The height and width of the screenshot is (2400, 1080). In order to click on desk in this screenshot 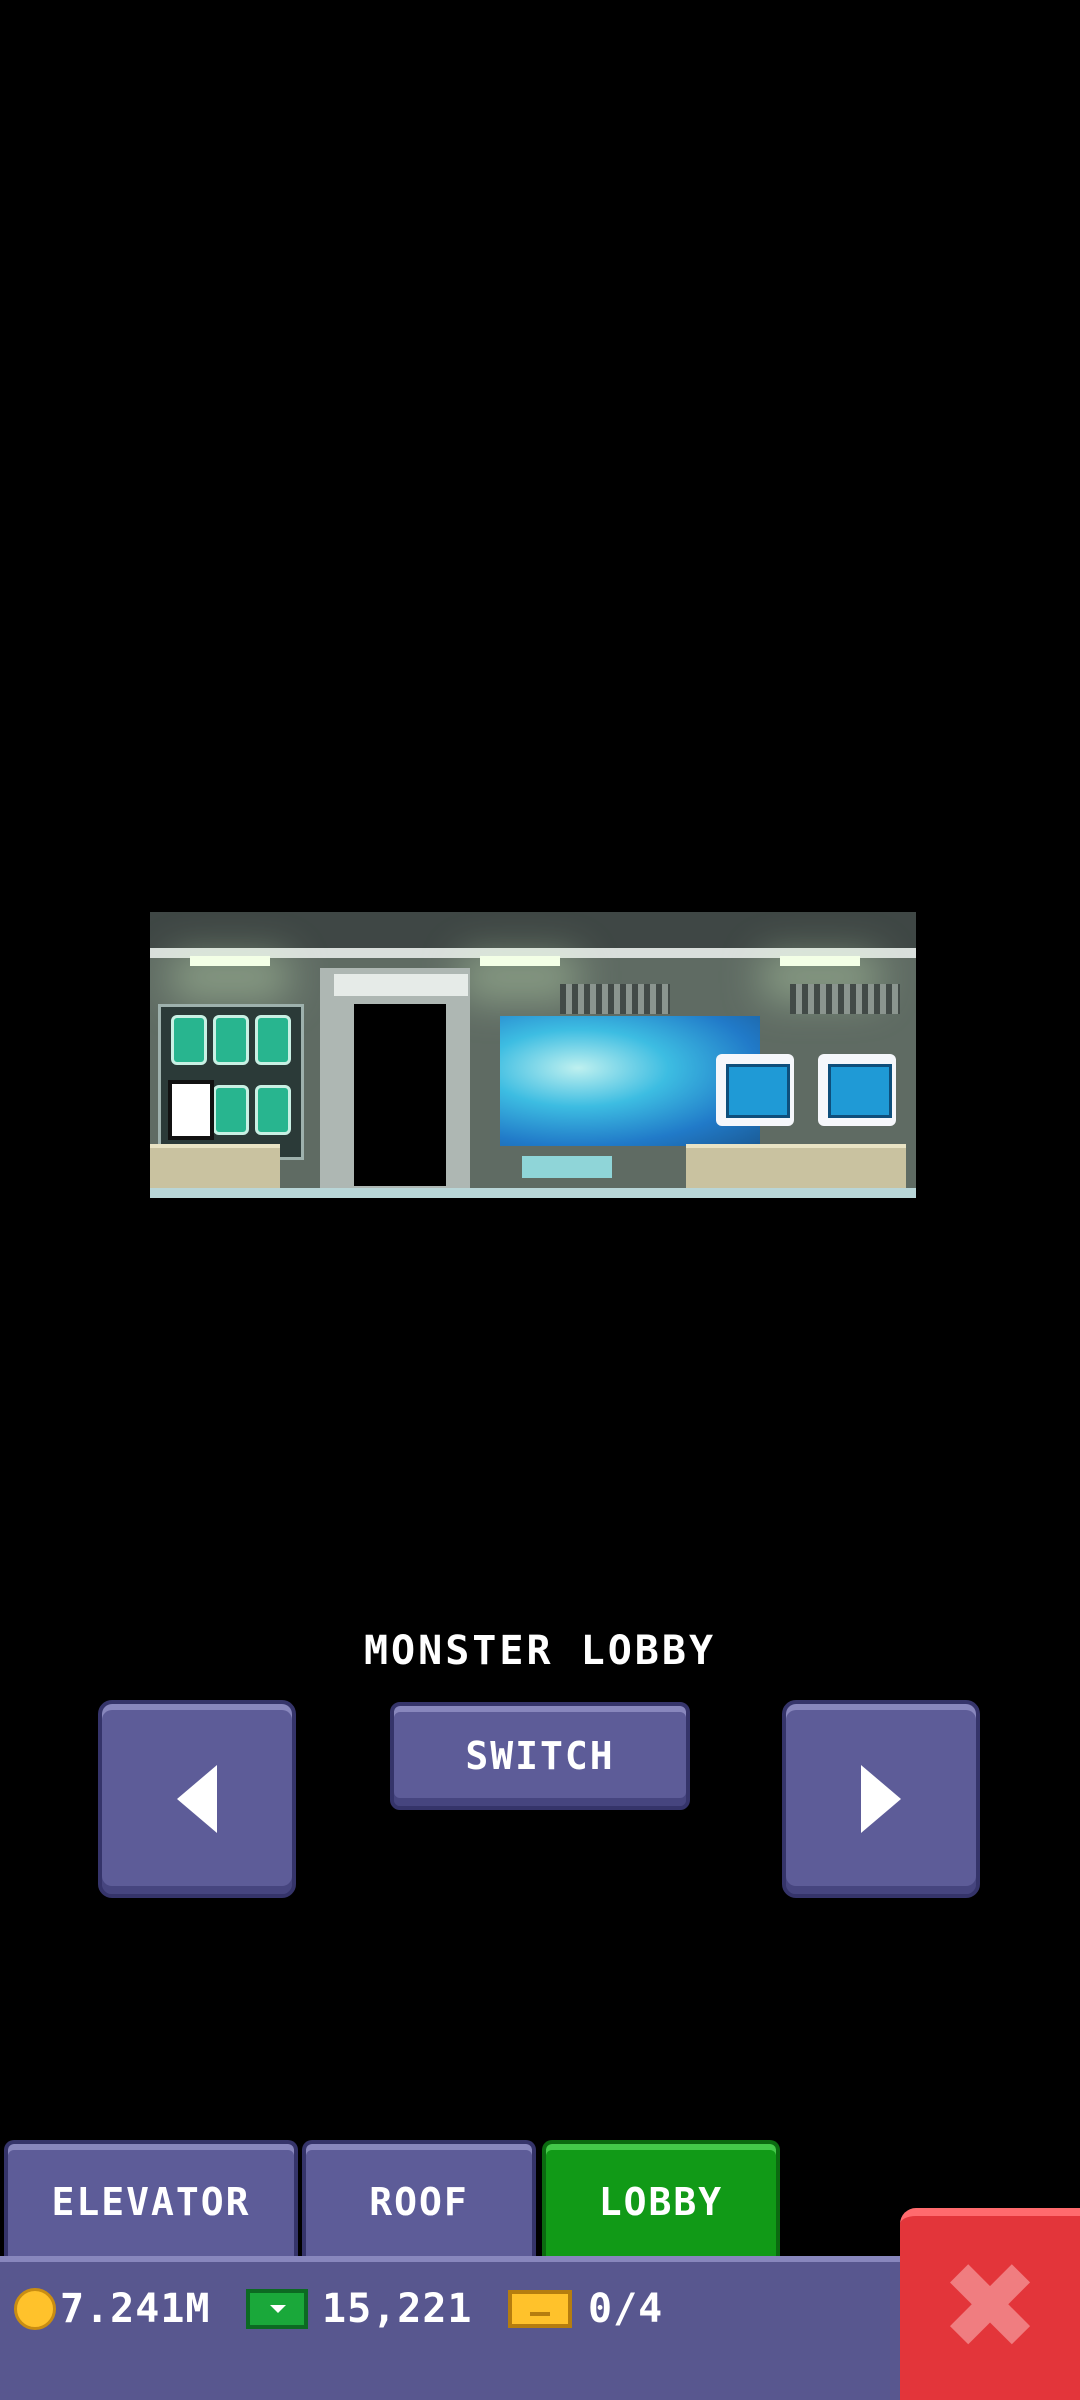, I will do `click(796, 1166)`.